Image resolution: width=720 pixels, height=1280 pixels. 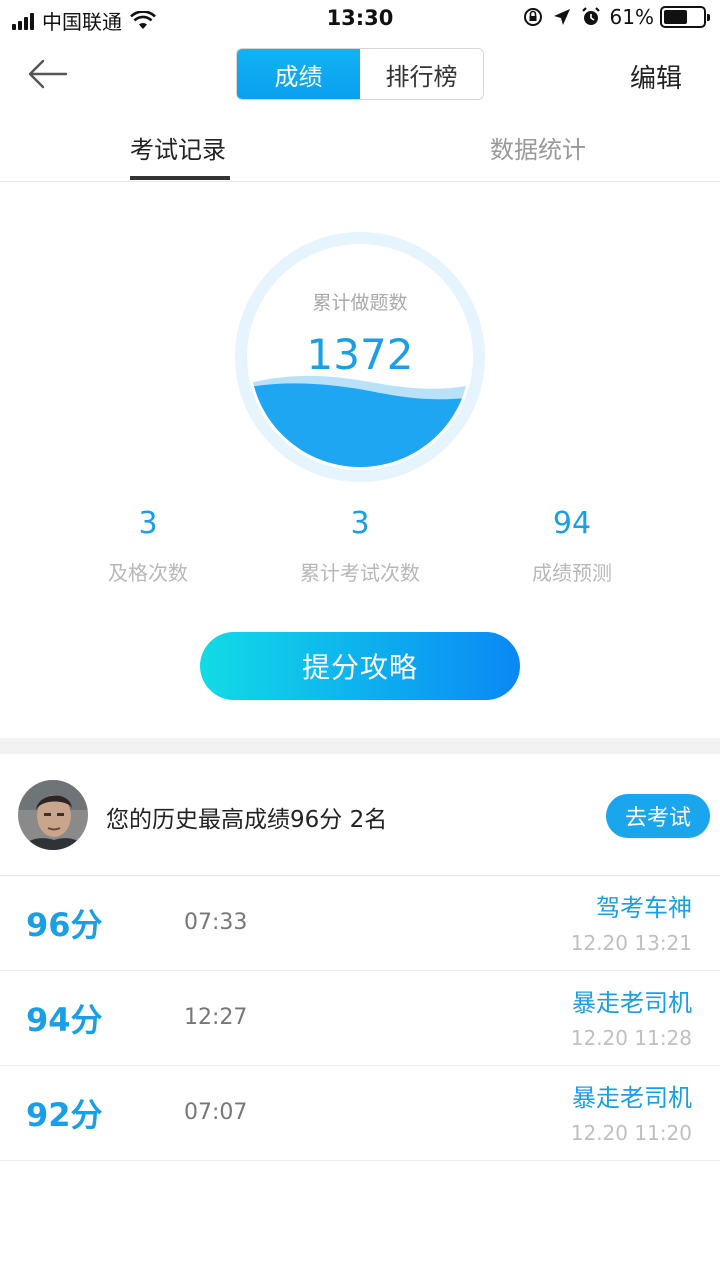 I want to click on tab-exam-records: 考试记录, so click(x=178, y=147).